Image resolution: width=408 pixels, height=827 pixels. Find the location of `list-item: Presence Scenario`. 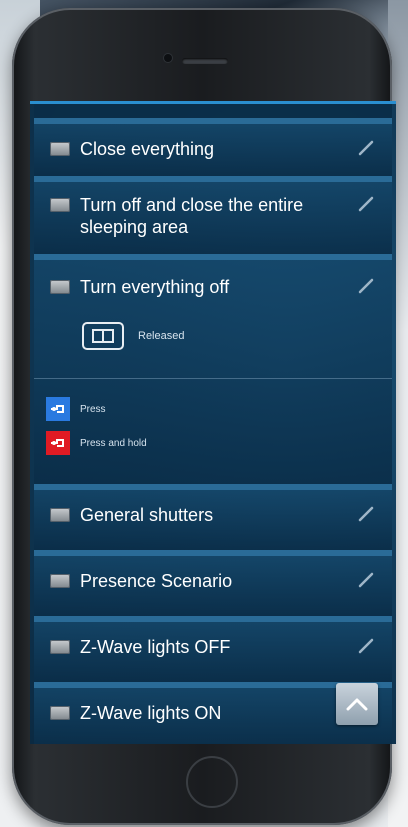

list-item: Presence Scenario is located at coordinates (213, 589).